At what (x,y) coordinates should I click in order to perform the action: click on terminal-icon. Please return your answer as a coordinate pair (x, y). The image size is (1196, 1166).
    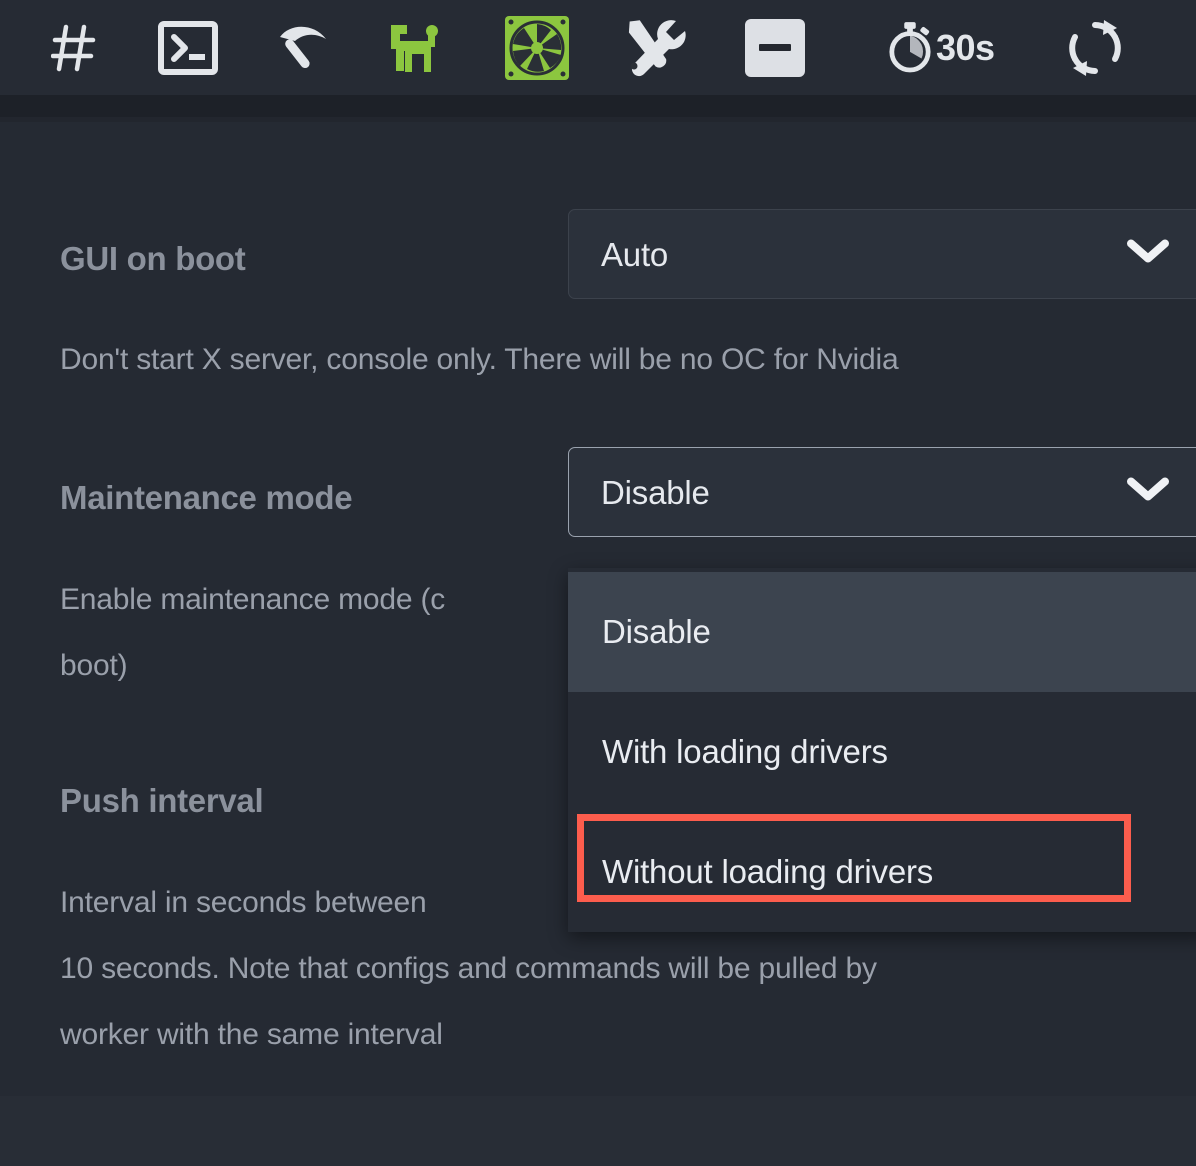
    Looking at the image, I should click on (188, 47).